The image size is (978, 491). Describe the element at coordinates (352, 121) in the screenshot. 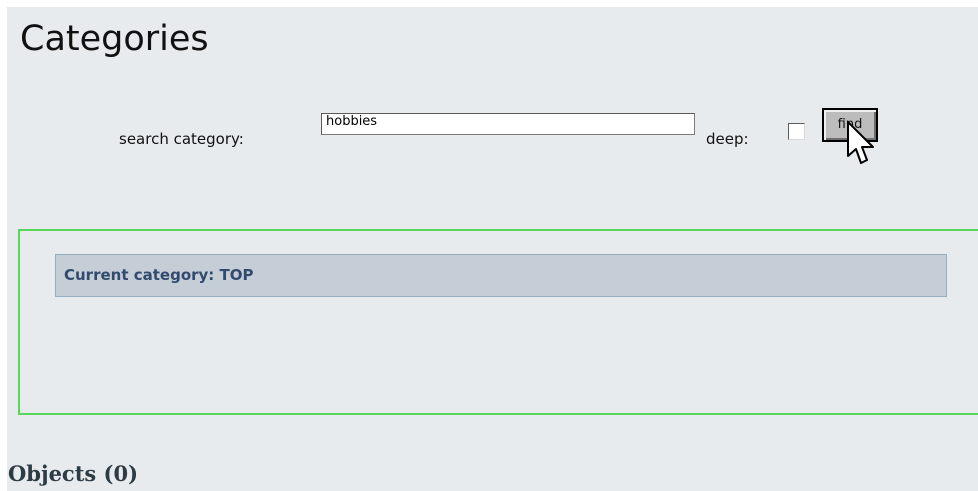

I see `search-category-input-value: hobbies` at that location.